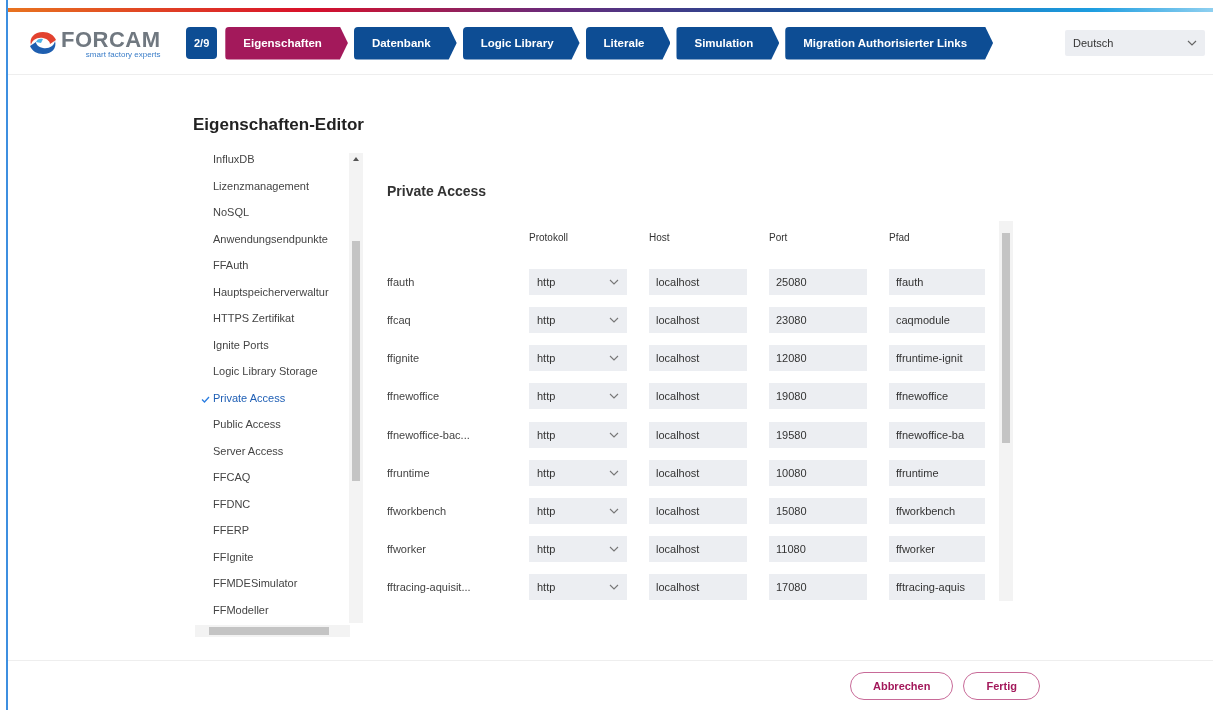 This screenshot has width=1213, height=710. Describe the element at coordinates (549, 238) in the screenshot. I see `column-header: Protokoll` at that location.